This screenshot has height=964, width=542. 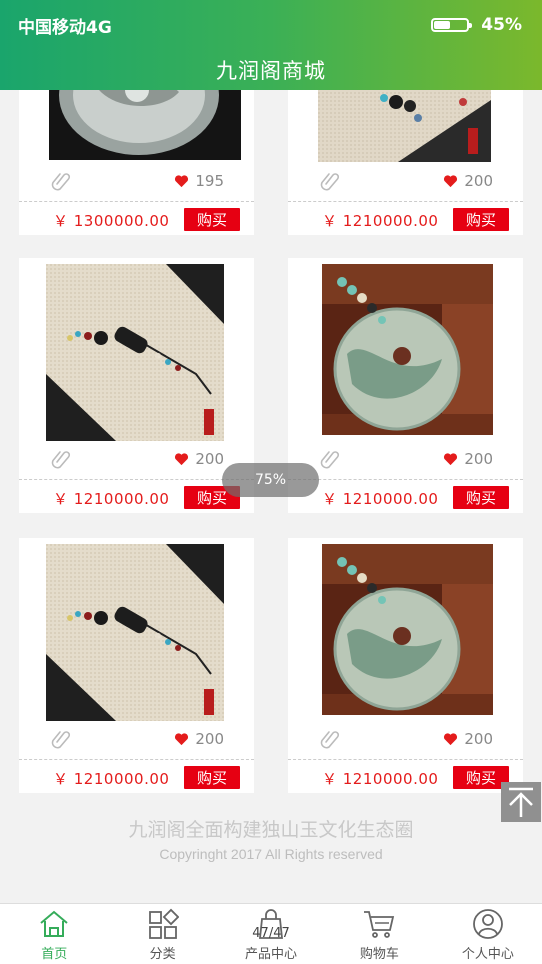 I want to click on tab-label: 个人中心, so click(x=487, y=954).